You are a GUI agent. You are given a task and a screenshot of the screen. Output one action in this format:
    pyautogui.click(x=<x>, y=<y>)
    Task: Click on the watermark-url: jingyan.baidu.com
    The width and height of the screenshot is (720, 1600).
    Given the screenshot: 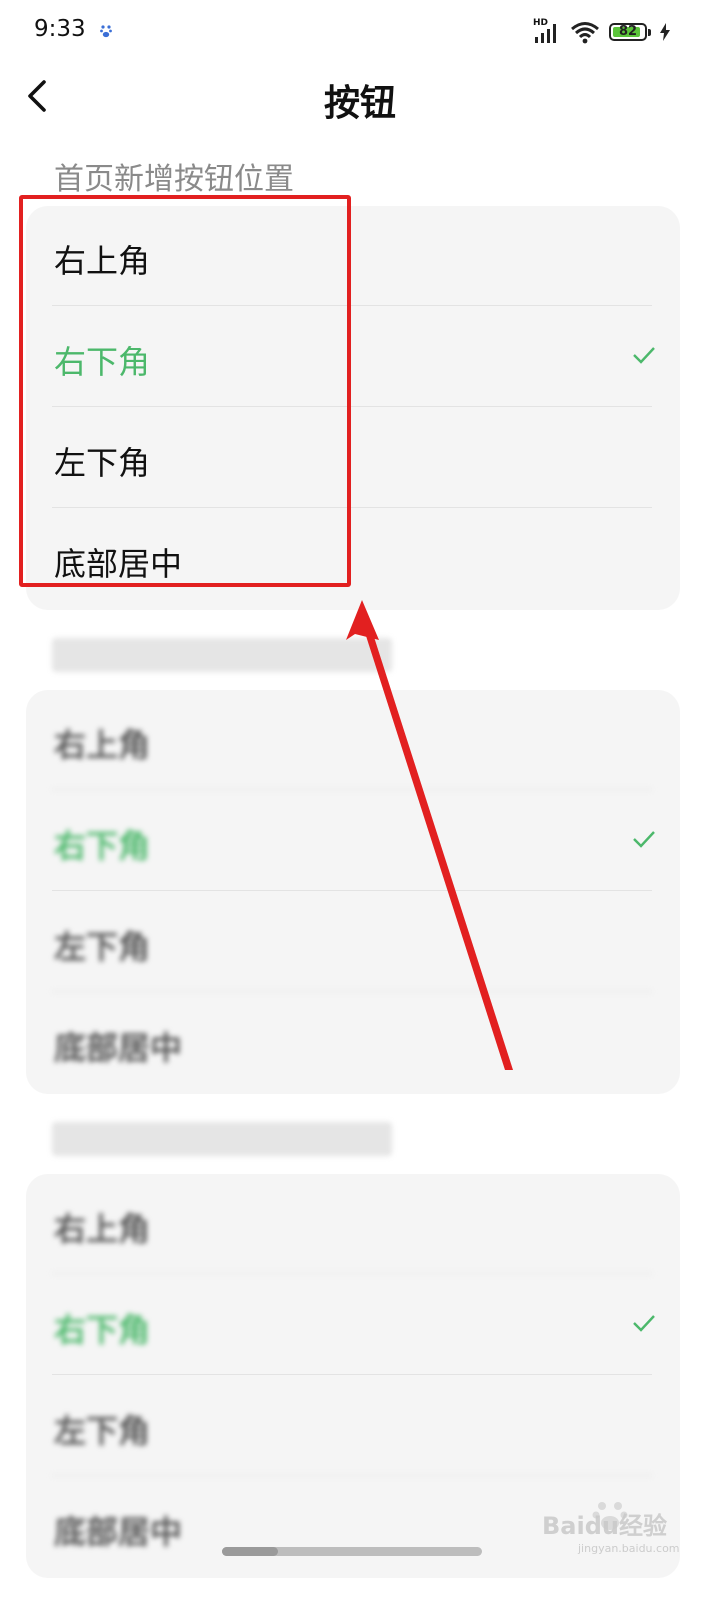 What is the action you would take?
    pyautogui.click(x=629, y=1548)
    